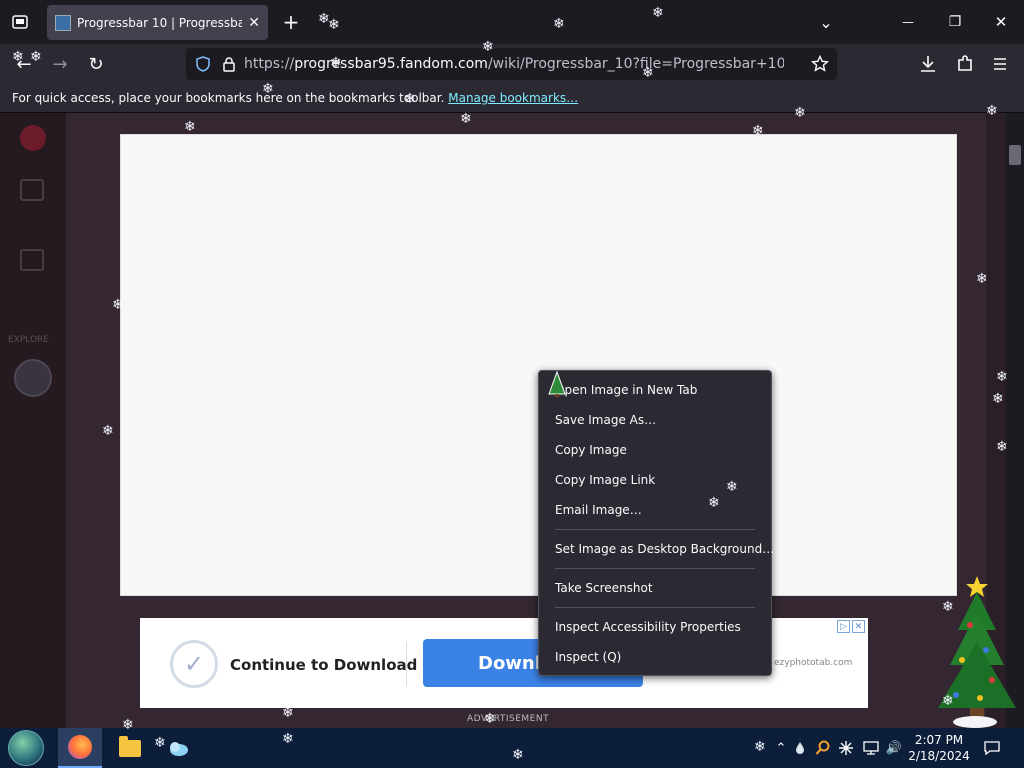 This screenshot has height=768, width=1024. I want to click on taskbar-firefox, so click(80, 748).